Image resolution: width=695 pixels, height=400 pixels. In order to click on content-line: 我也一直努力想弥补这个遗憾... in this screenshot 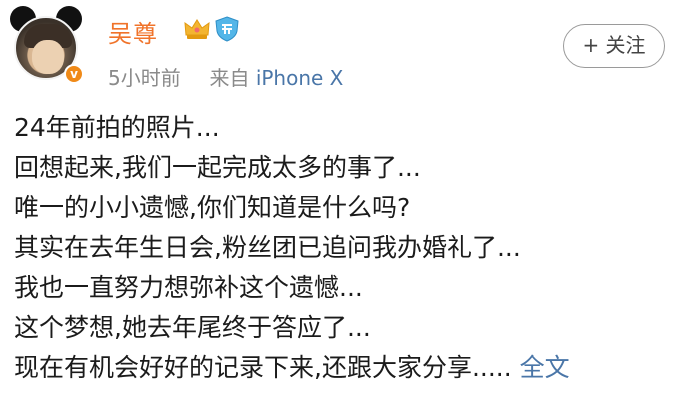, I will do `click(188, 287)`.